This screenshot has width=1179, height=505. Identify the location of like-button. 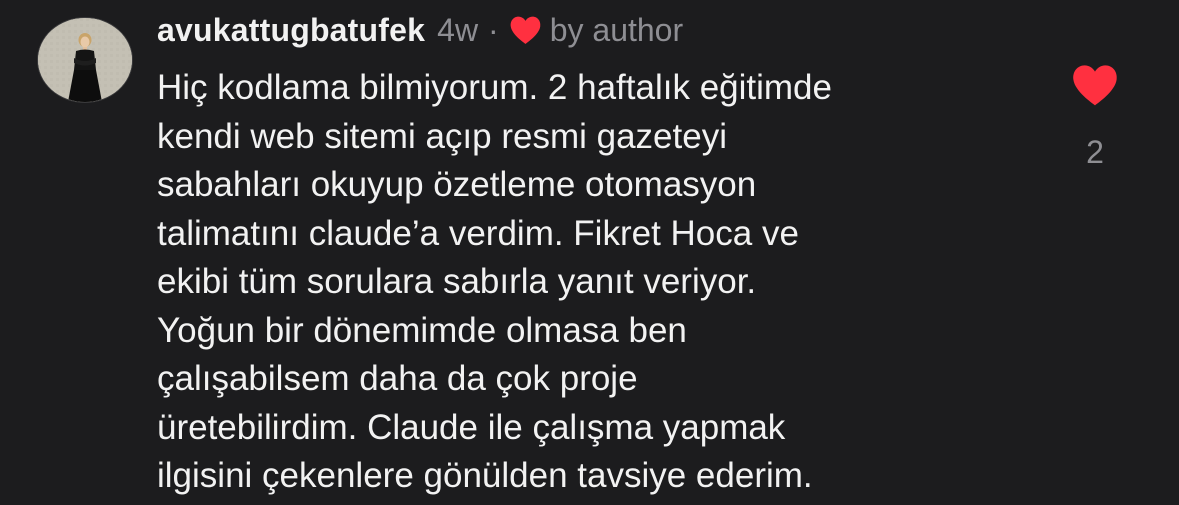
(1095, 85).